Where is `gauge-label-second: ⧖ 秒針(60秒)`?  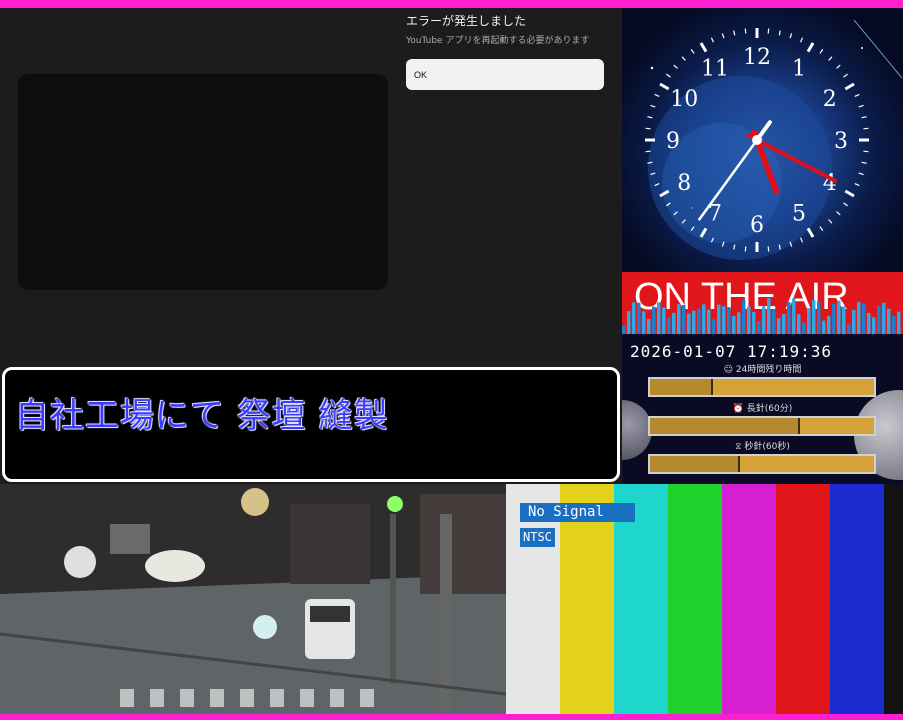 gauge-label-second: ⧖ 秒針(60秒) is located at coordinates (762, 447).